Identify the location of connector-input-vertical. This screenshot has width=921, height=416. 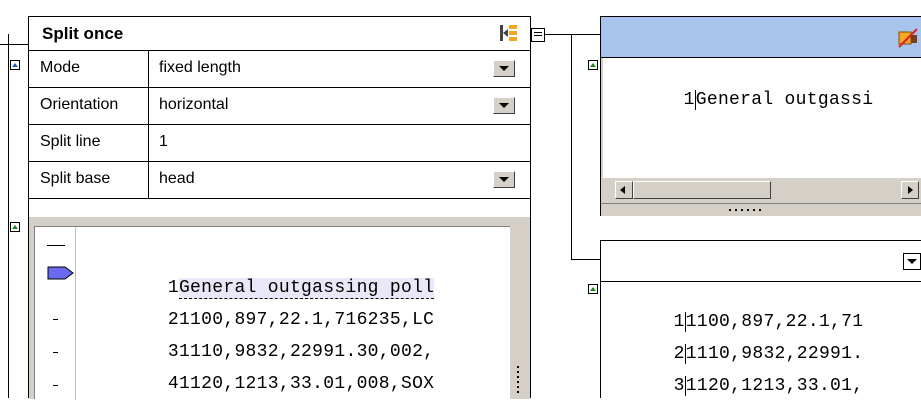
(8, 216).